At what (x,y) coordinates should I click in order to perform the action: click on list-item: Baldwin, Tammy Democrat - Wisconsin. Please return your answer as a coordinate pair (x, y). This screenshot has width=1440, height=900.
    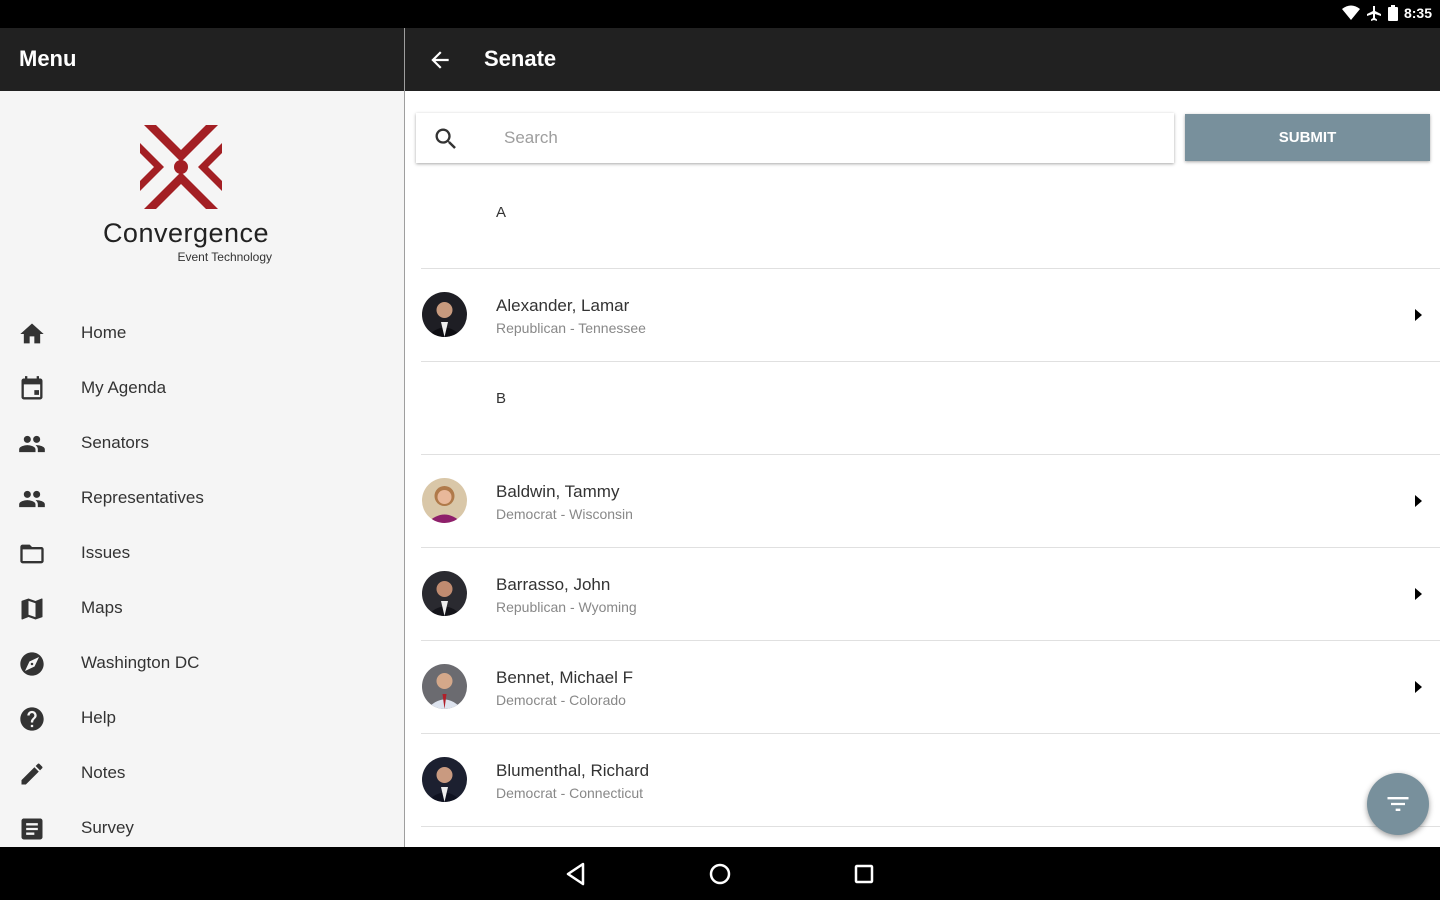
    Looking at the image, I should click on (930, 501).